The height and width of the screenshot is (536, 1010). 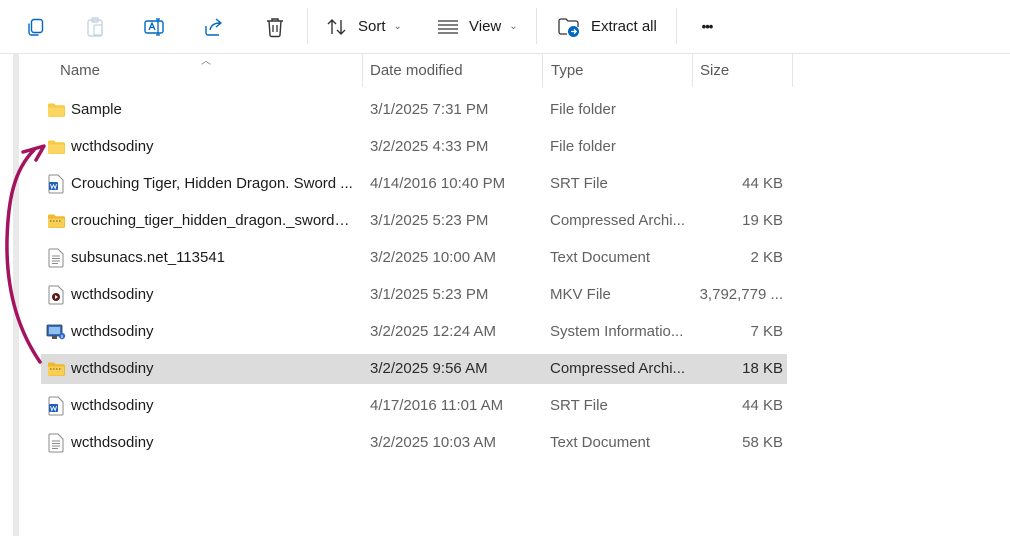 What do you see at coordinates (743, 70) in the screenshot?
I see `column-header-size: Size` at bounding box center [743, 70].